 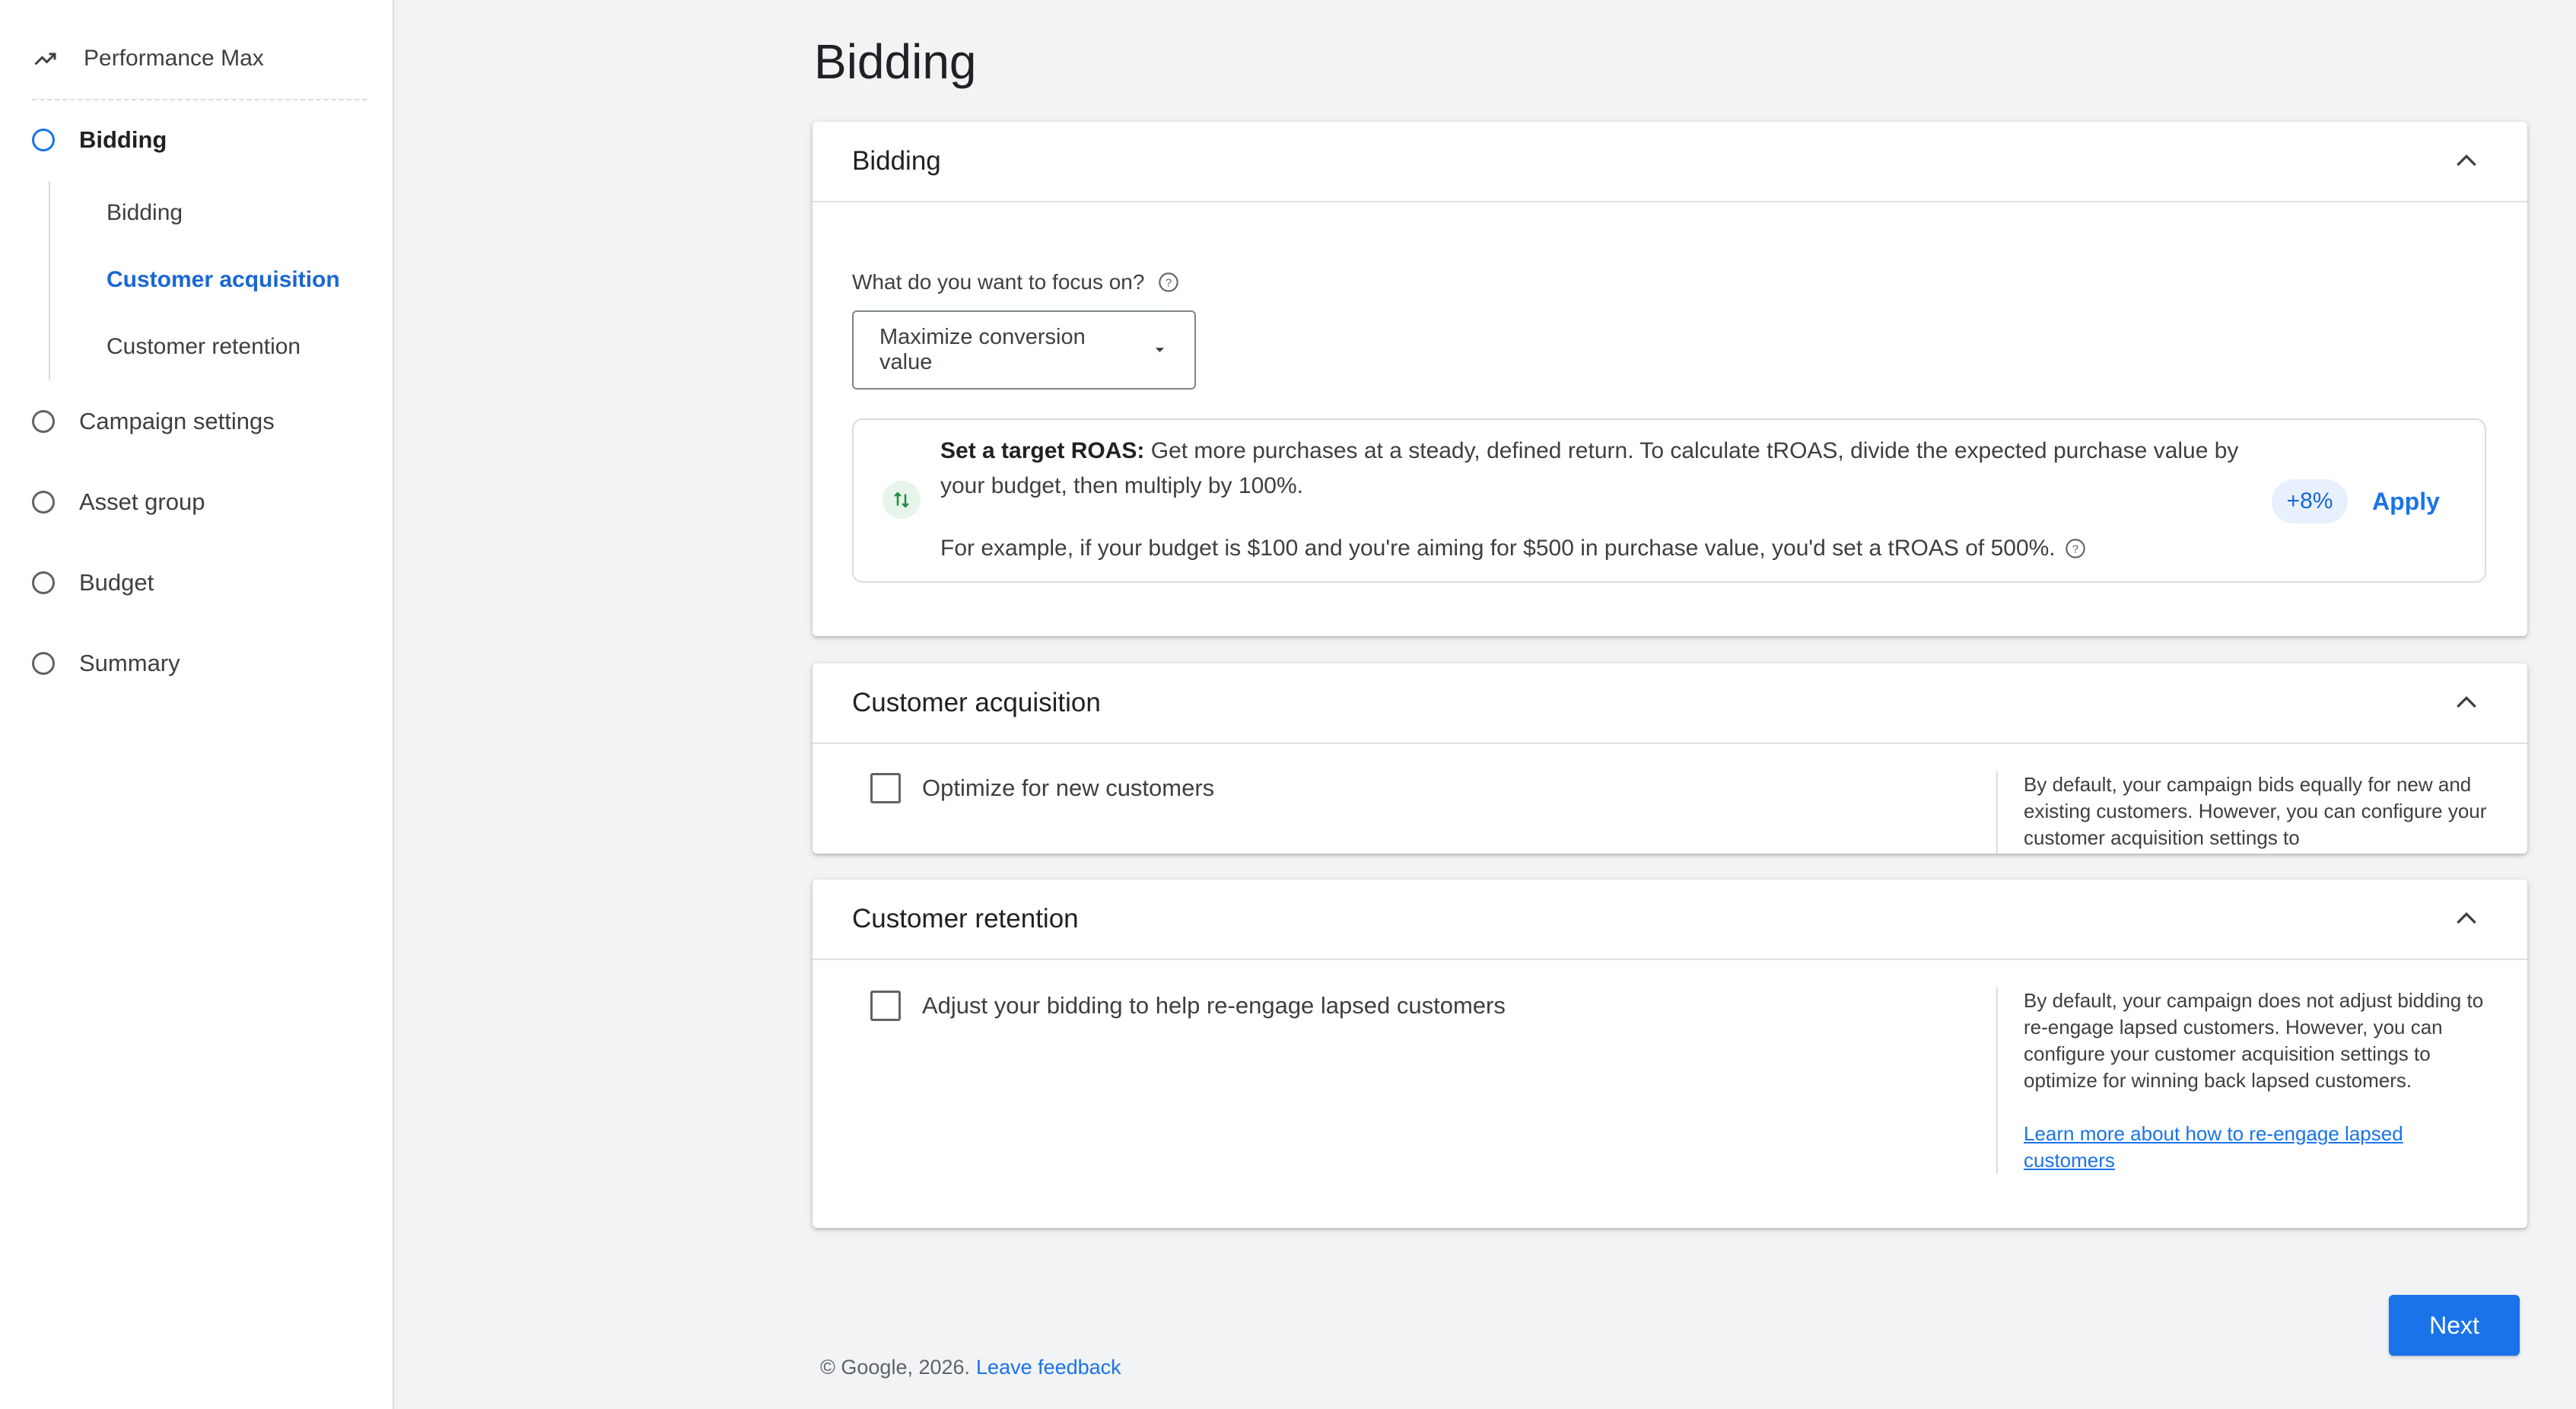 What do you see at coordinates (966, 919) in the screenshot?
I see `card-title: Customer retention` at bounding box center [966, 919].